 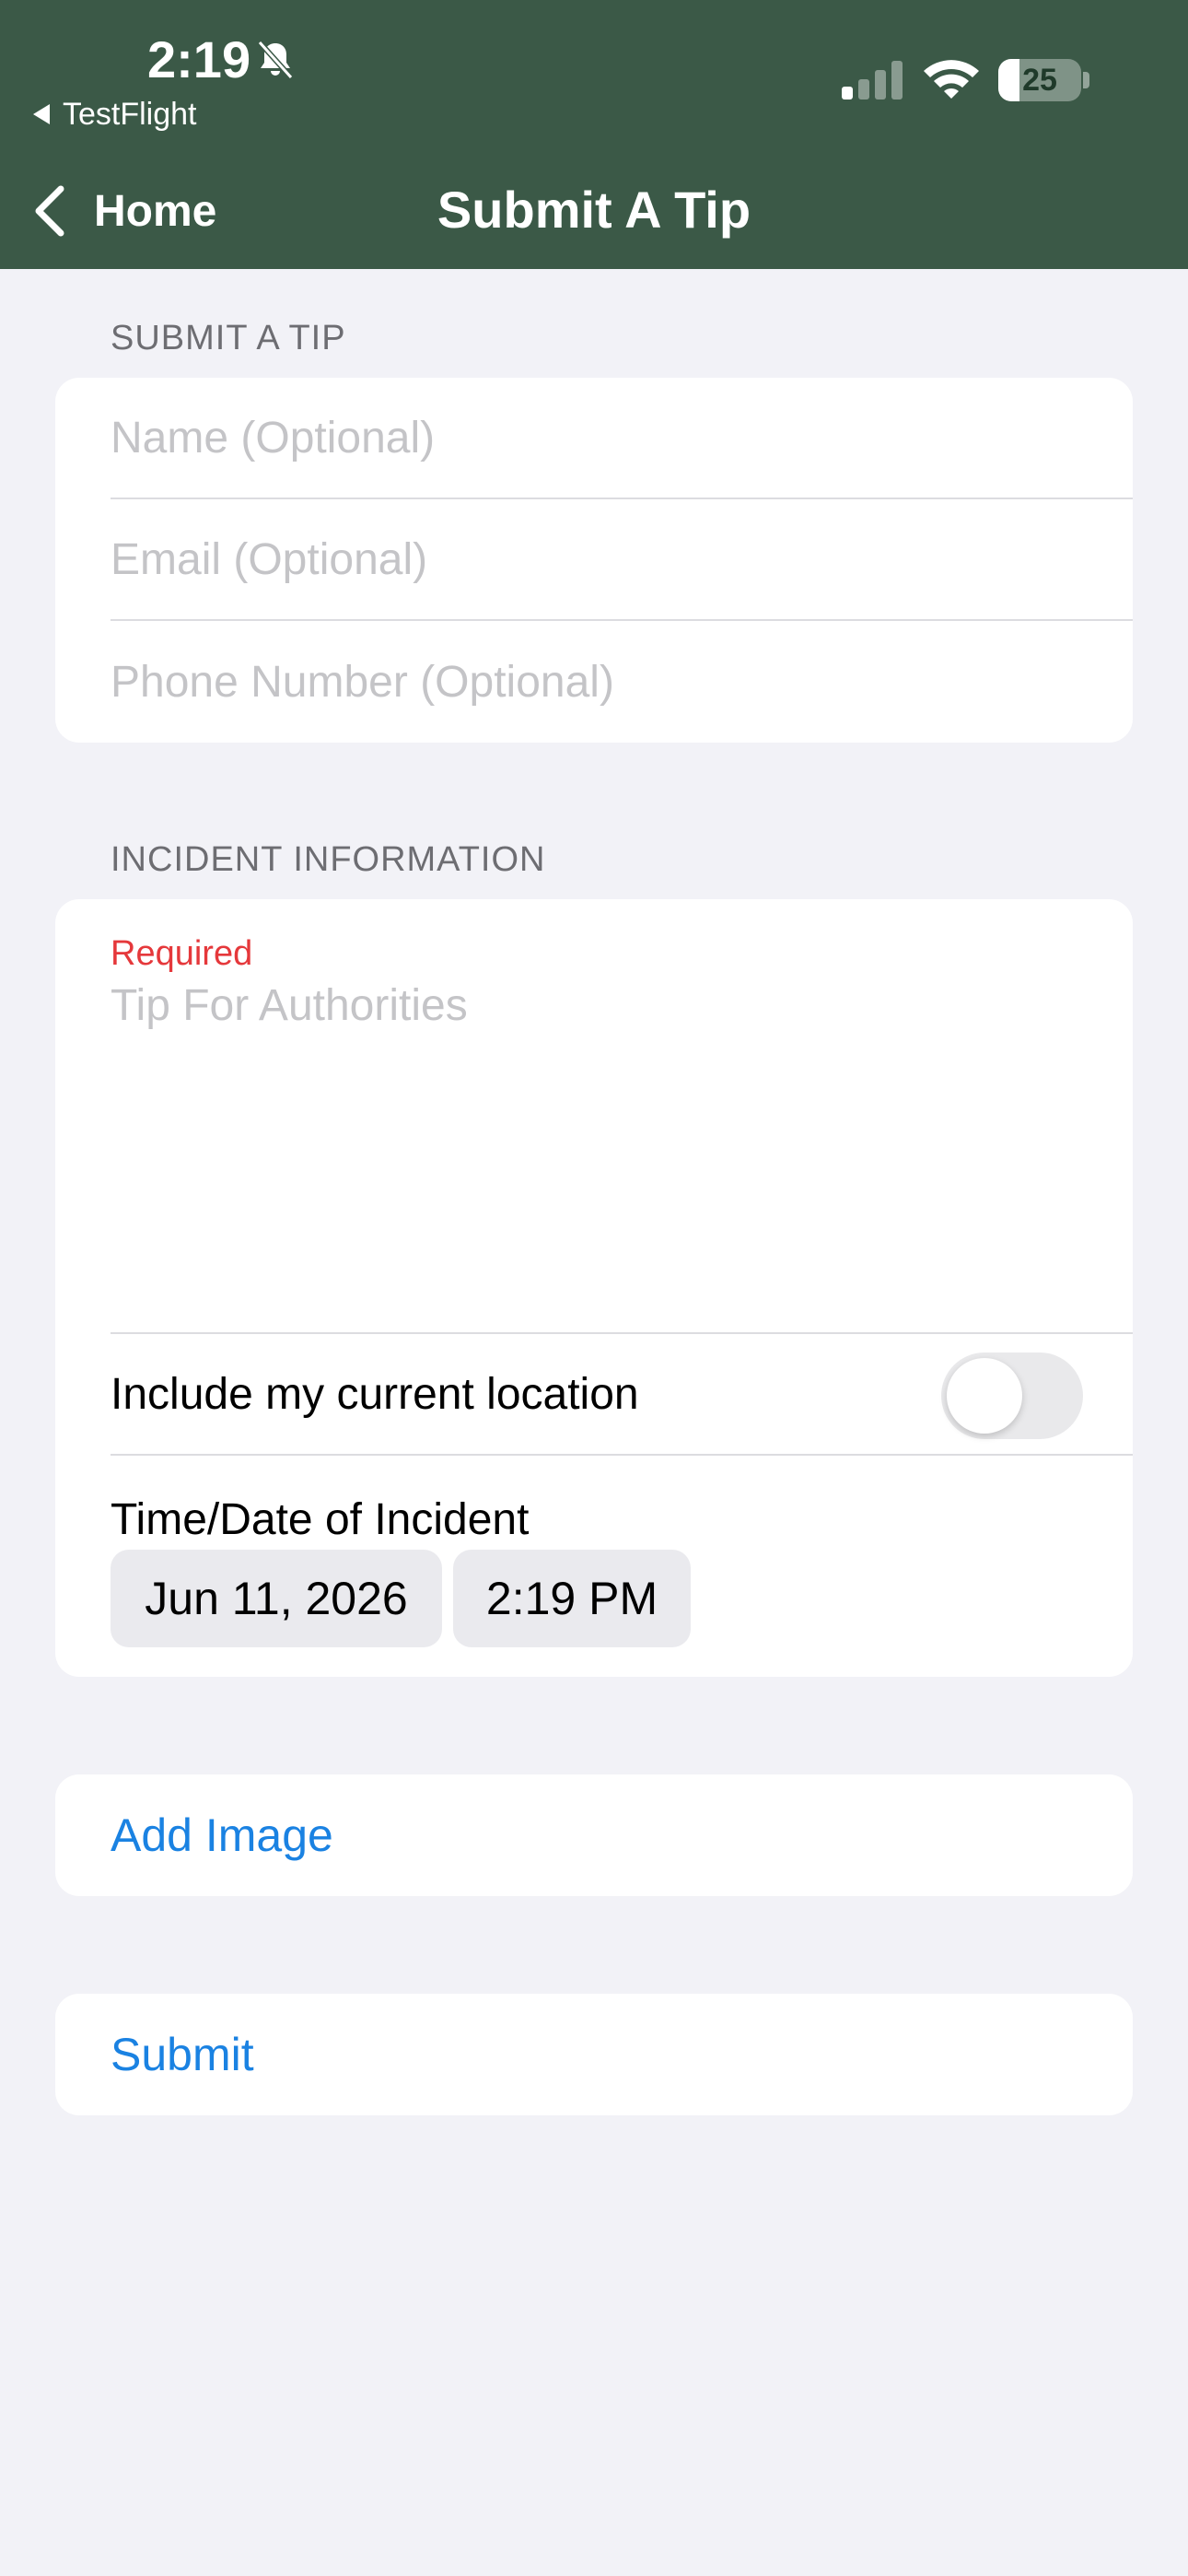 I want to click on battery-icon: 25, so click(x=1039, y=80).